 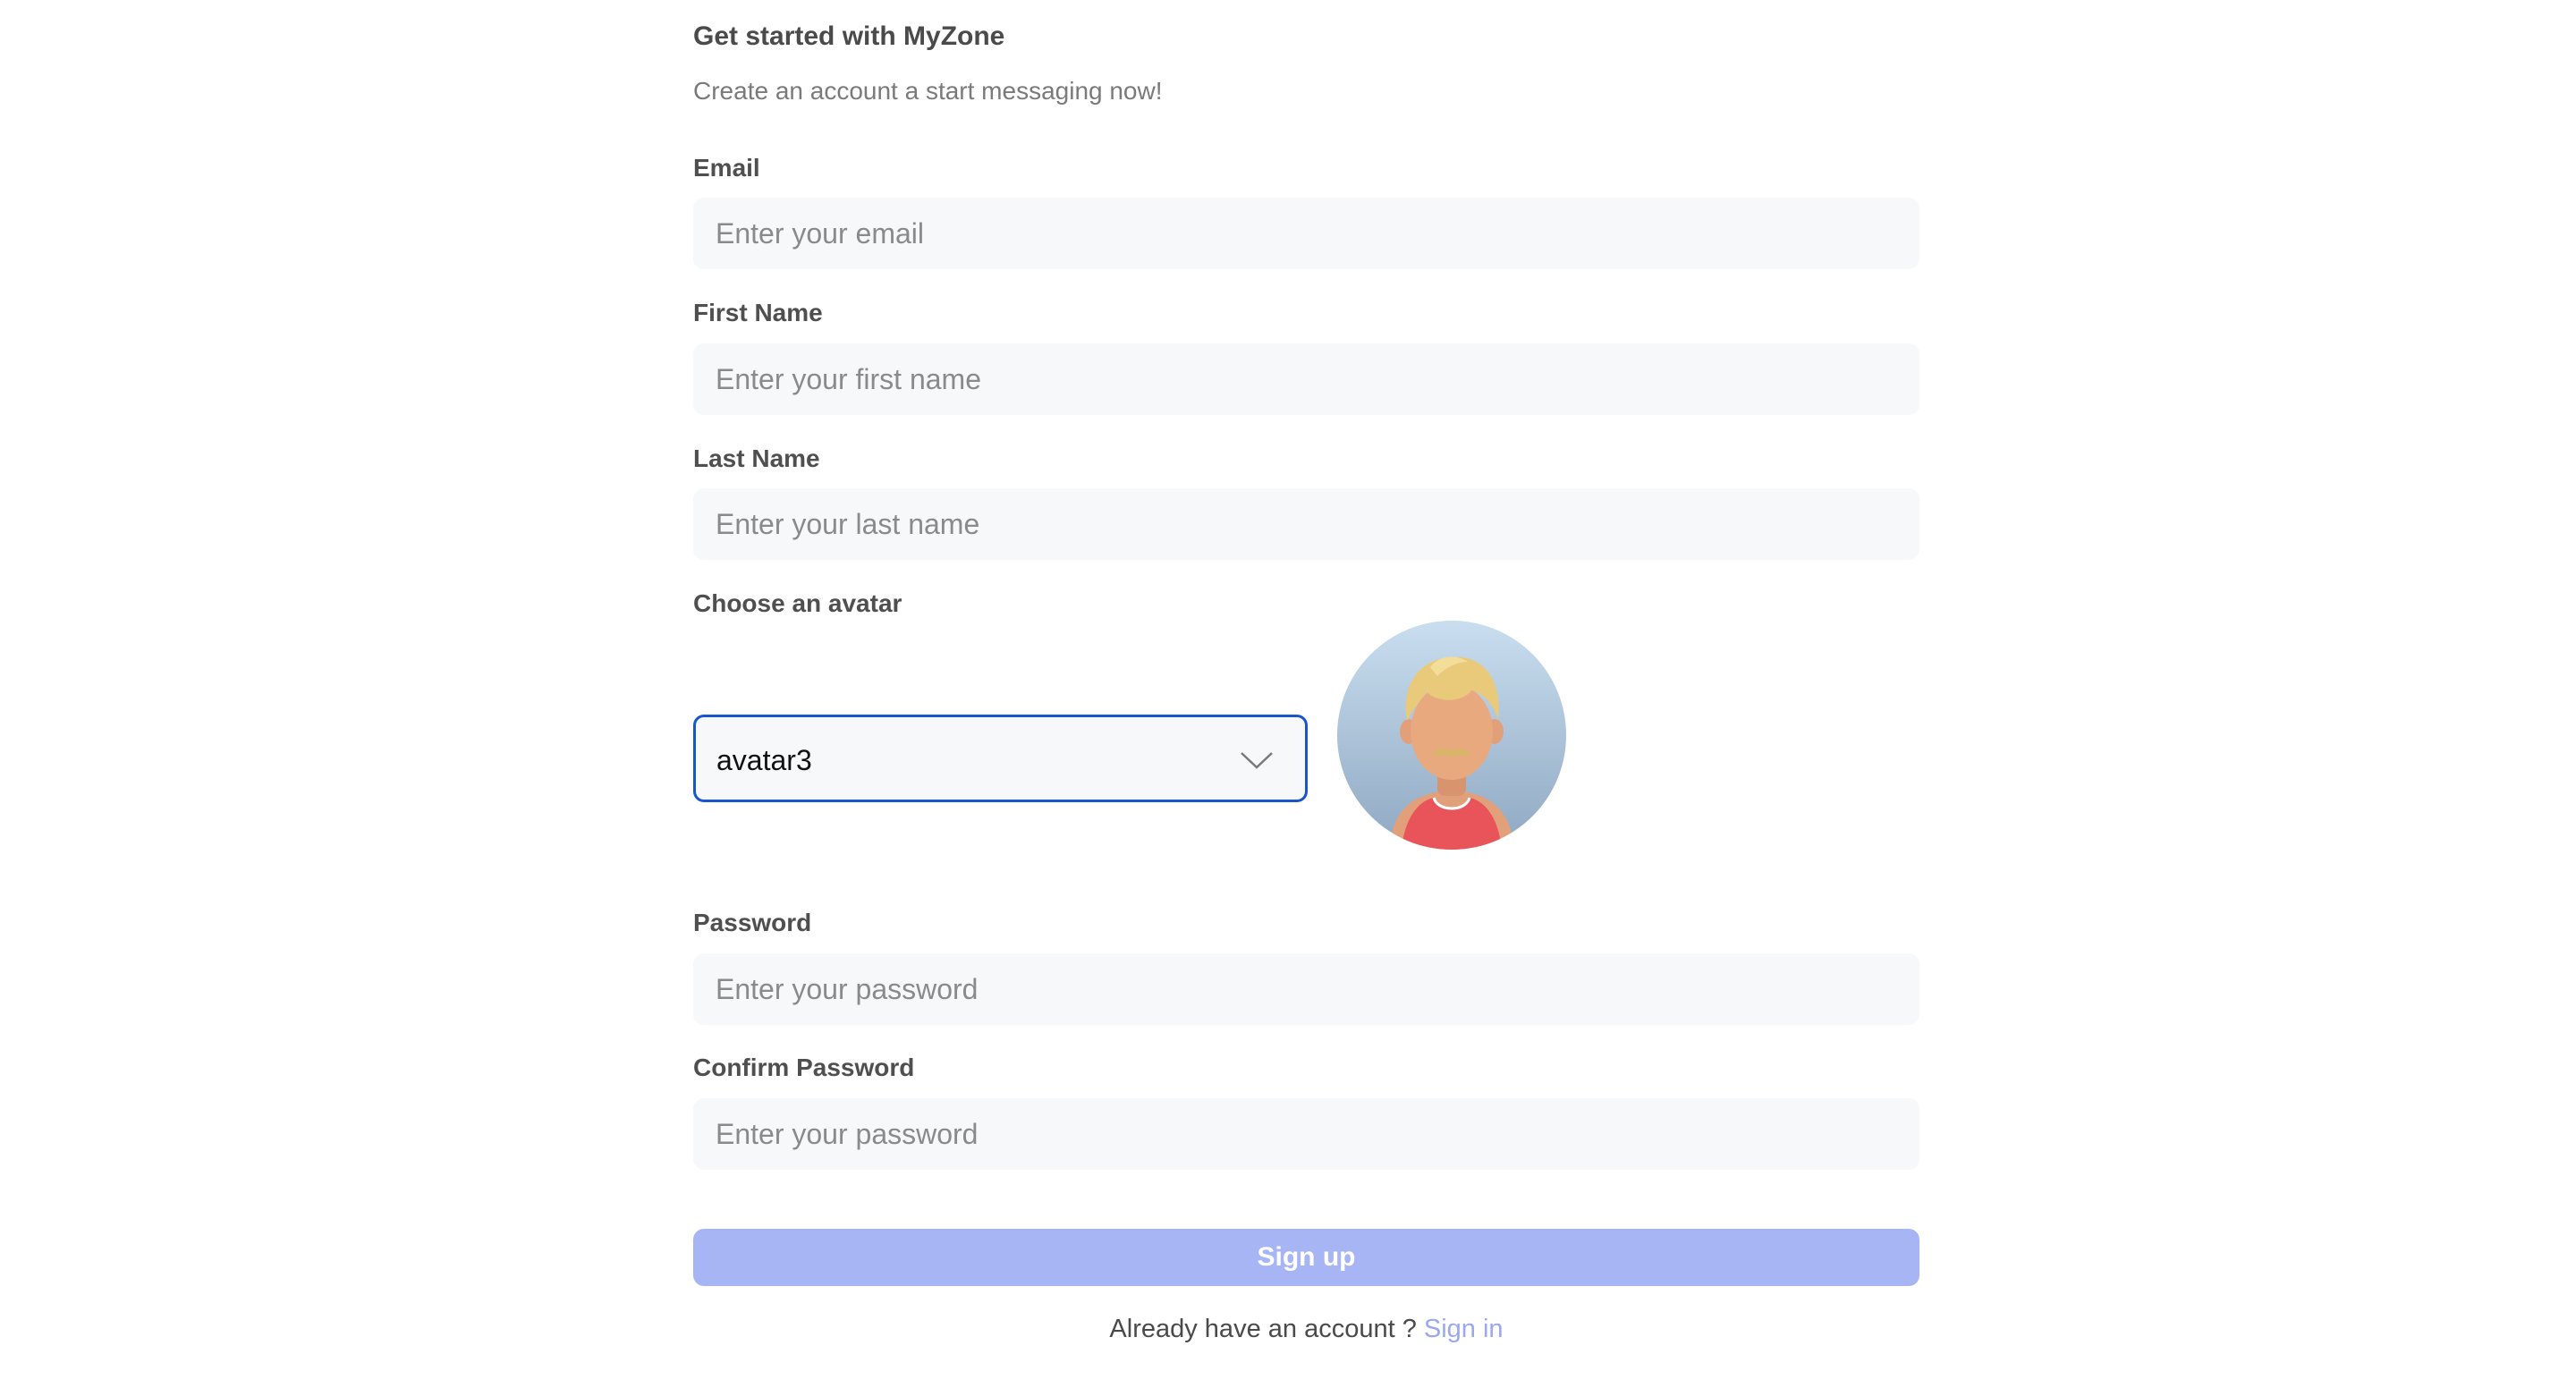 I want to click on first-name-label: First Name, so click(x=758, y=313).